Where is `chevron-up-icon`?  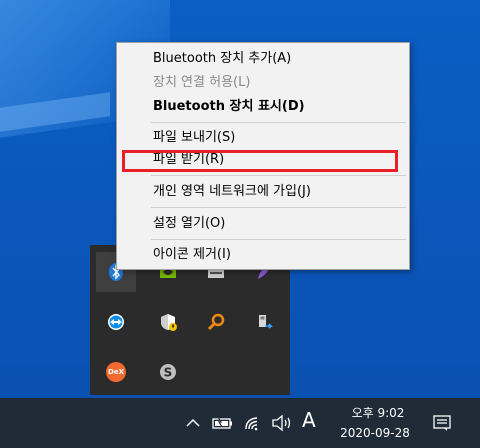 chevron-up-icon is located at coordinates (193, 422).